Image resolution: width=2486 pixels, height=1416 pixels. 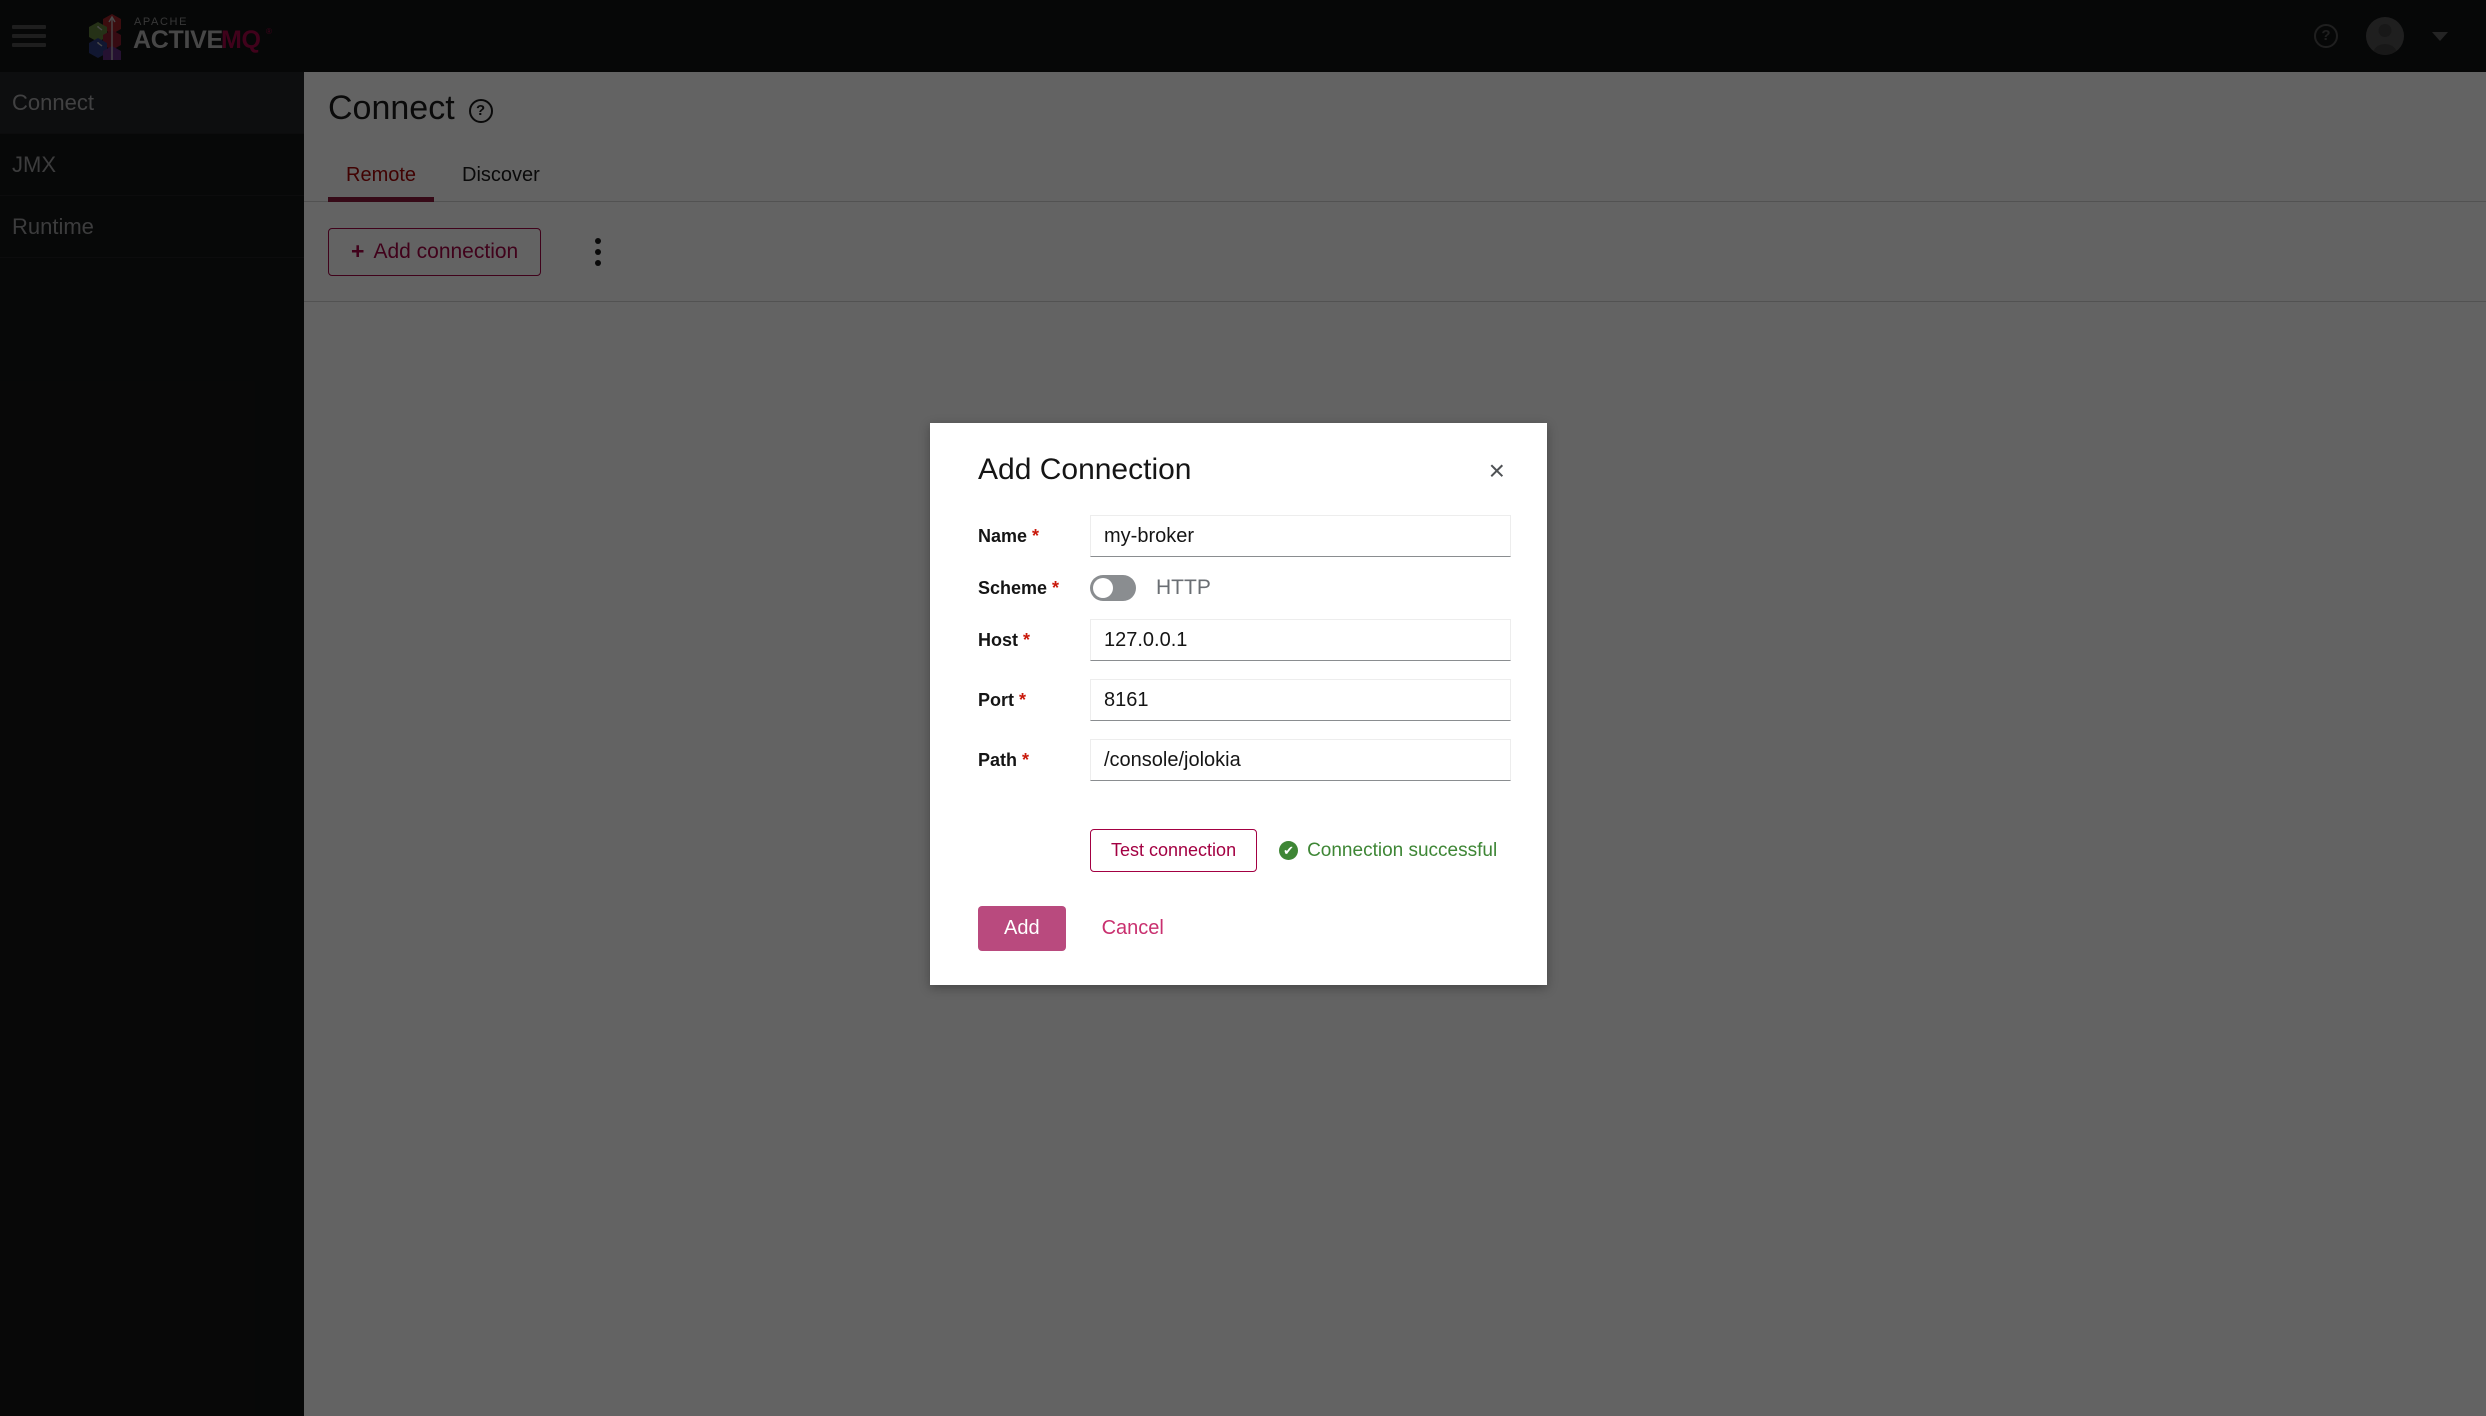 I want to click on test-connection-button: Test connection, so click(x=1174, y=850).